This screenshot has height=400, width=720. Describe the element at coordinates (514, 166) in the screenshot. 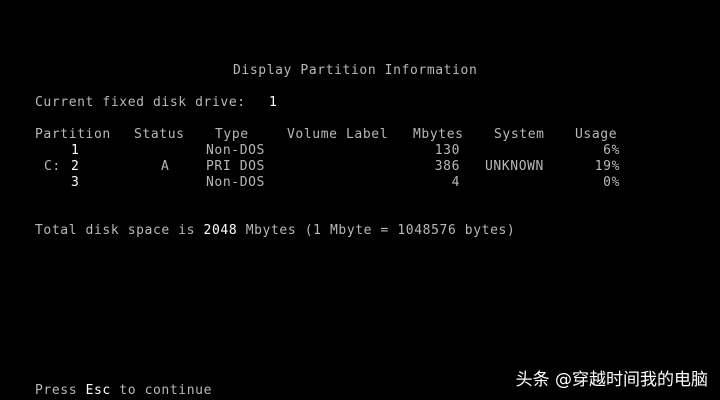

I see `row-system: UNKNOWN` at that location.